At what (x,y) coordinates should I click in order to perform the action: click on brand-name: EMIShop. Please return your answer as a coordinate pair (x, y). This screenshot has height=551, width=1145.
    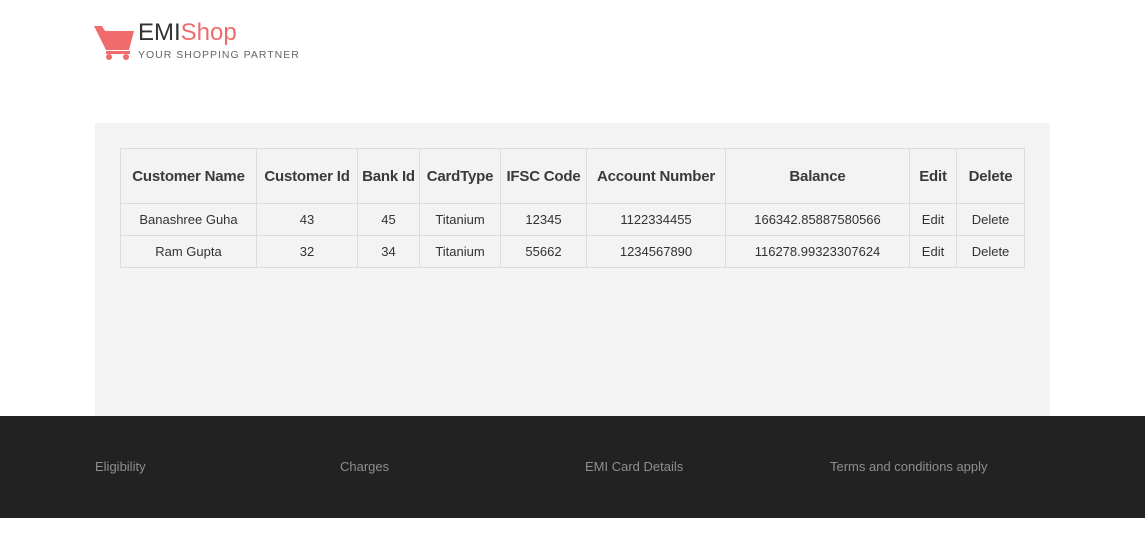
    Looking at the image, I should click on (187, 33).